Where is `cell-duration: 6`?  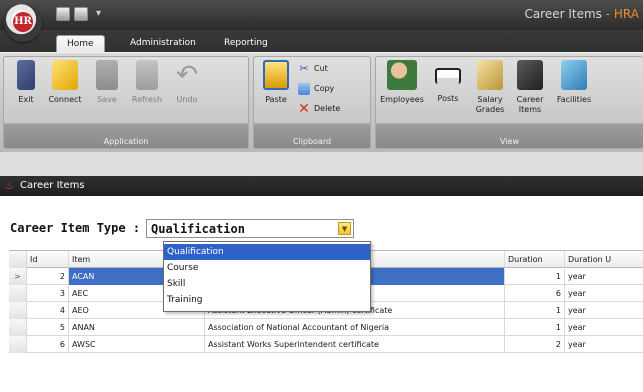 cell-duration: 6 is located at coordinates (535, 293).